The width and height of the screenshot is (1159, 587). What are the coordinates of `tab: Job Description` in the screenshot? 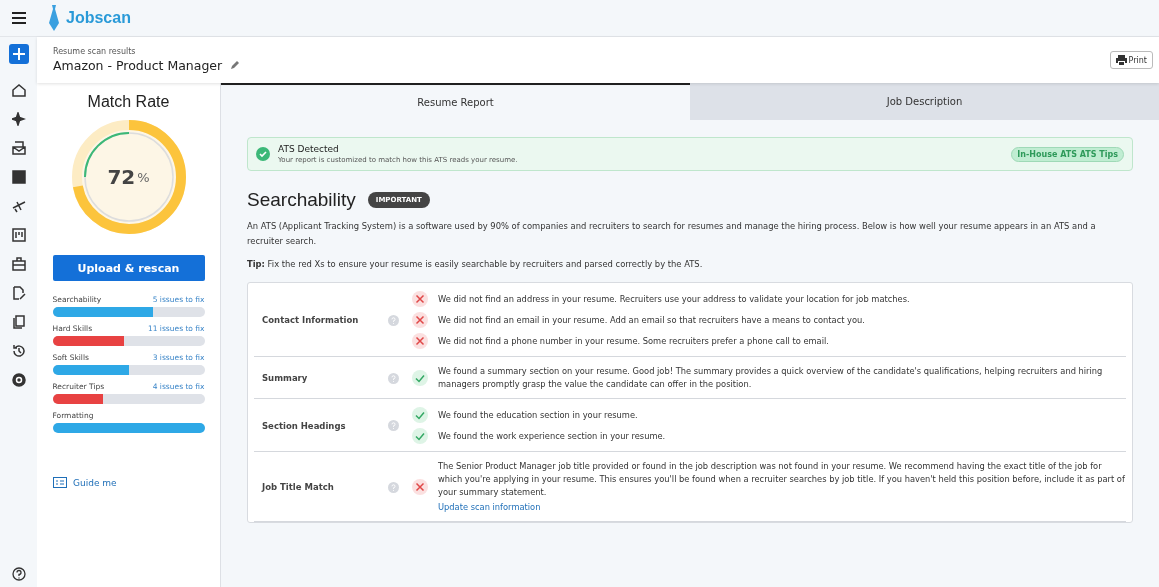 It's located at (924, 101).